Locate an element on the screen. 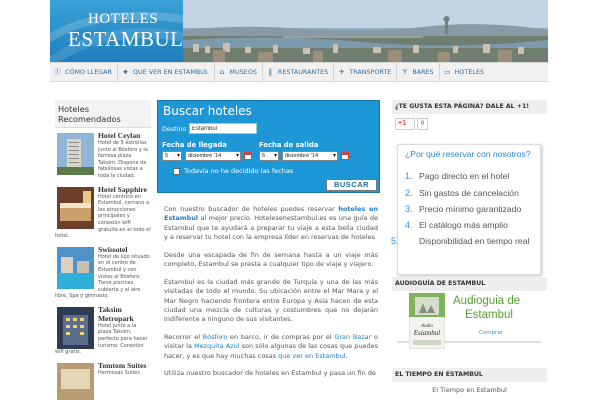 The image size is (600, 400). site-header: HOTELES ESTAMBUL is located at coordinates (299, 31).